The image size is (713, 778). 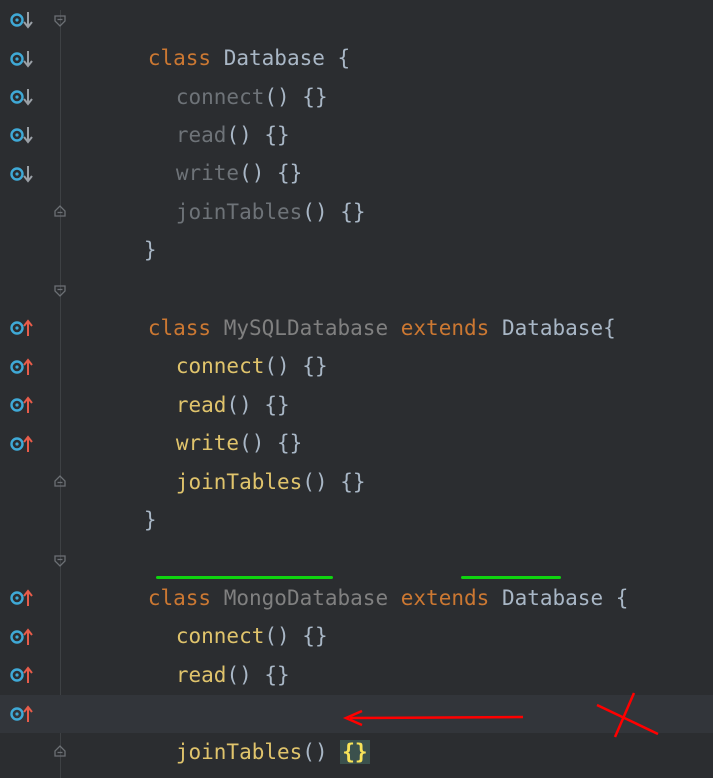 I want to click on code-line: class Database {, so click(x=356, y=35).